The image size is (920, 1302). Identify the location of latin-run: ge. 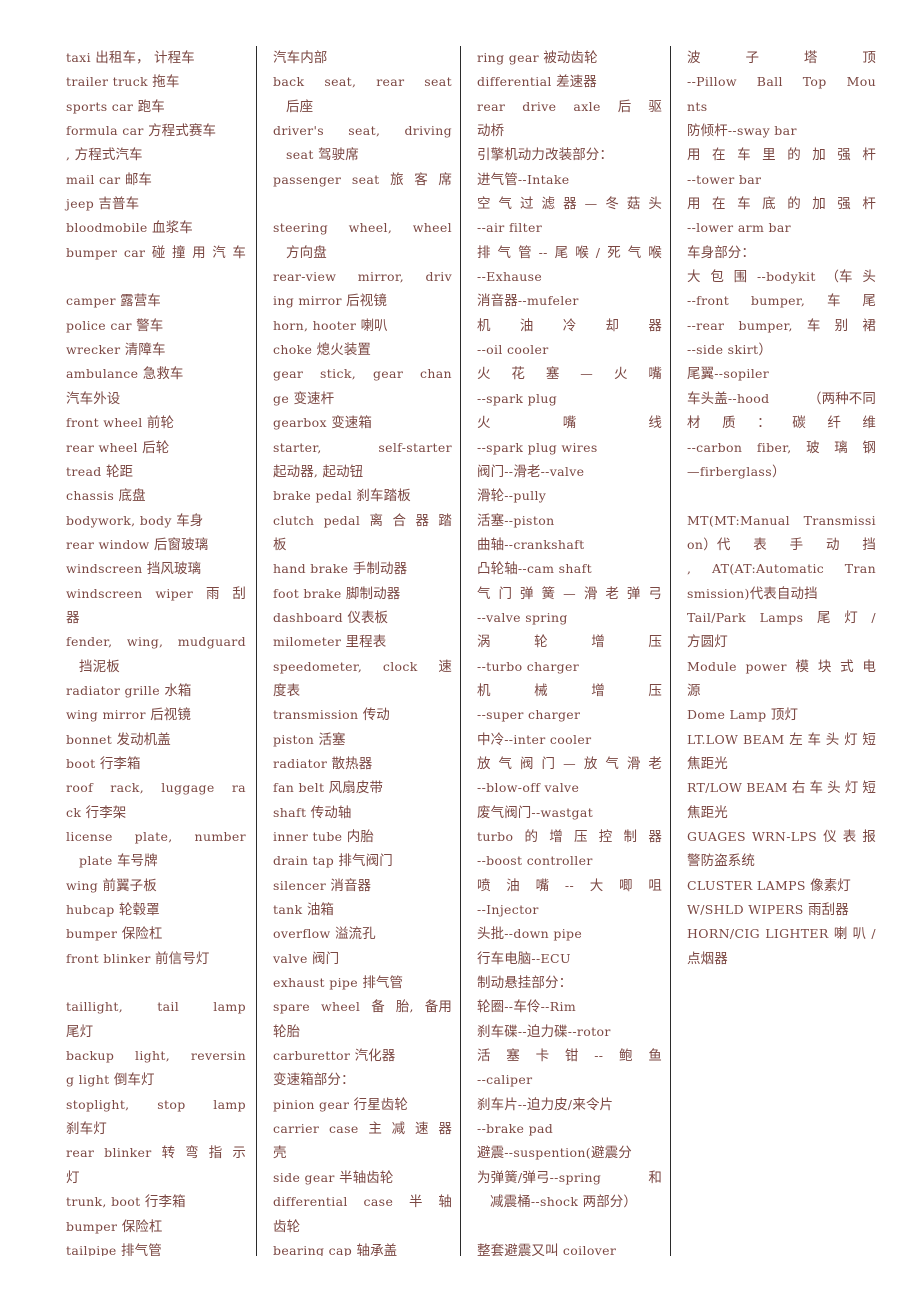
(283, 398).